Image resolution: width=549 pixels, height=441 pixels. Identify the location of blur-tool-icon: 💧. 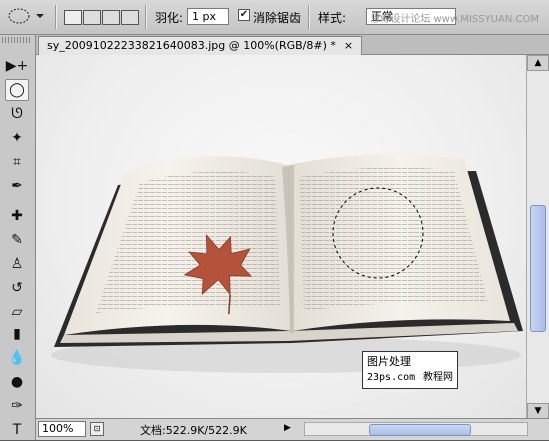
(17, 358).